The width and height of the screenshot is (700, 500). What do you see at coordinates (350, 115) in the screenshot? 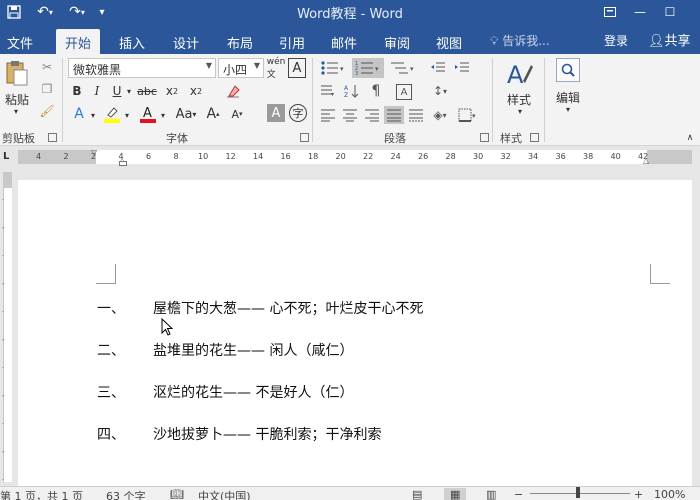
I see `align-center-icon` at bounding box center [350, 115].